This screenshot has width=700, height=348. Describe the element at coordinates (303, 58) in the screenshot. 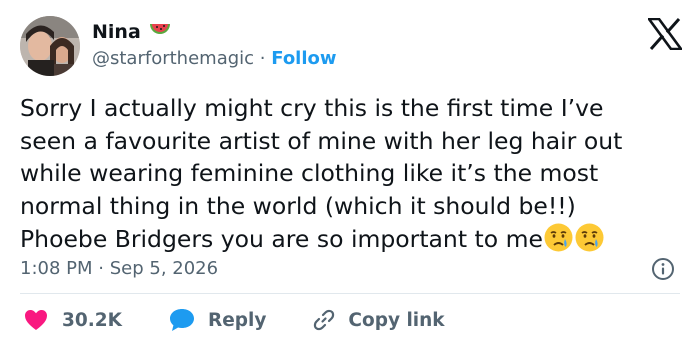

I see `follow-button: Follow` at that location.